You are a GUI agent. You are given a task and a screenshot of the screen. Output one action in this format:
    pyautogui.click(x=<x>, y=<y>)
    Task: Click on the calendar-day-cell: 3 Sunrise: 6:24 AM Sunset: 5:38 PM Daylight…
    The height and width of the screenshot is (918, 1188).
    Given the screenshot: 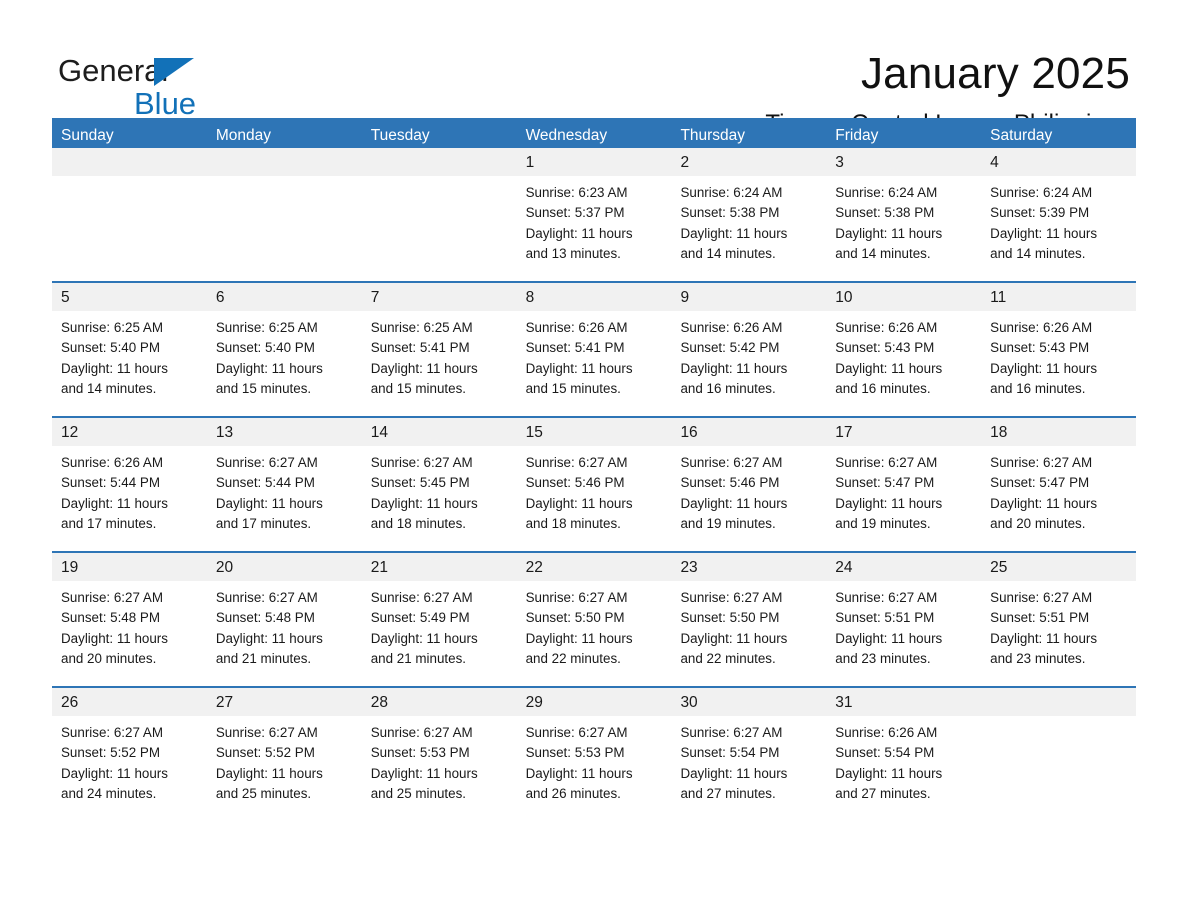 What is the action you would take?
    pyautogui.click(x=904, y=214)
    